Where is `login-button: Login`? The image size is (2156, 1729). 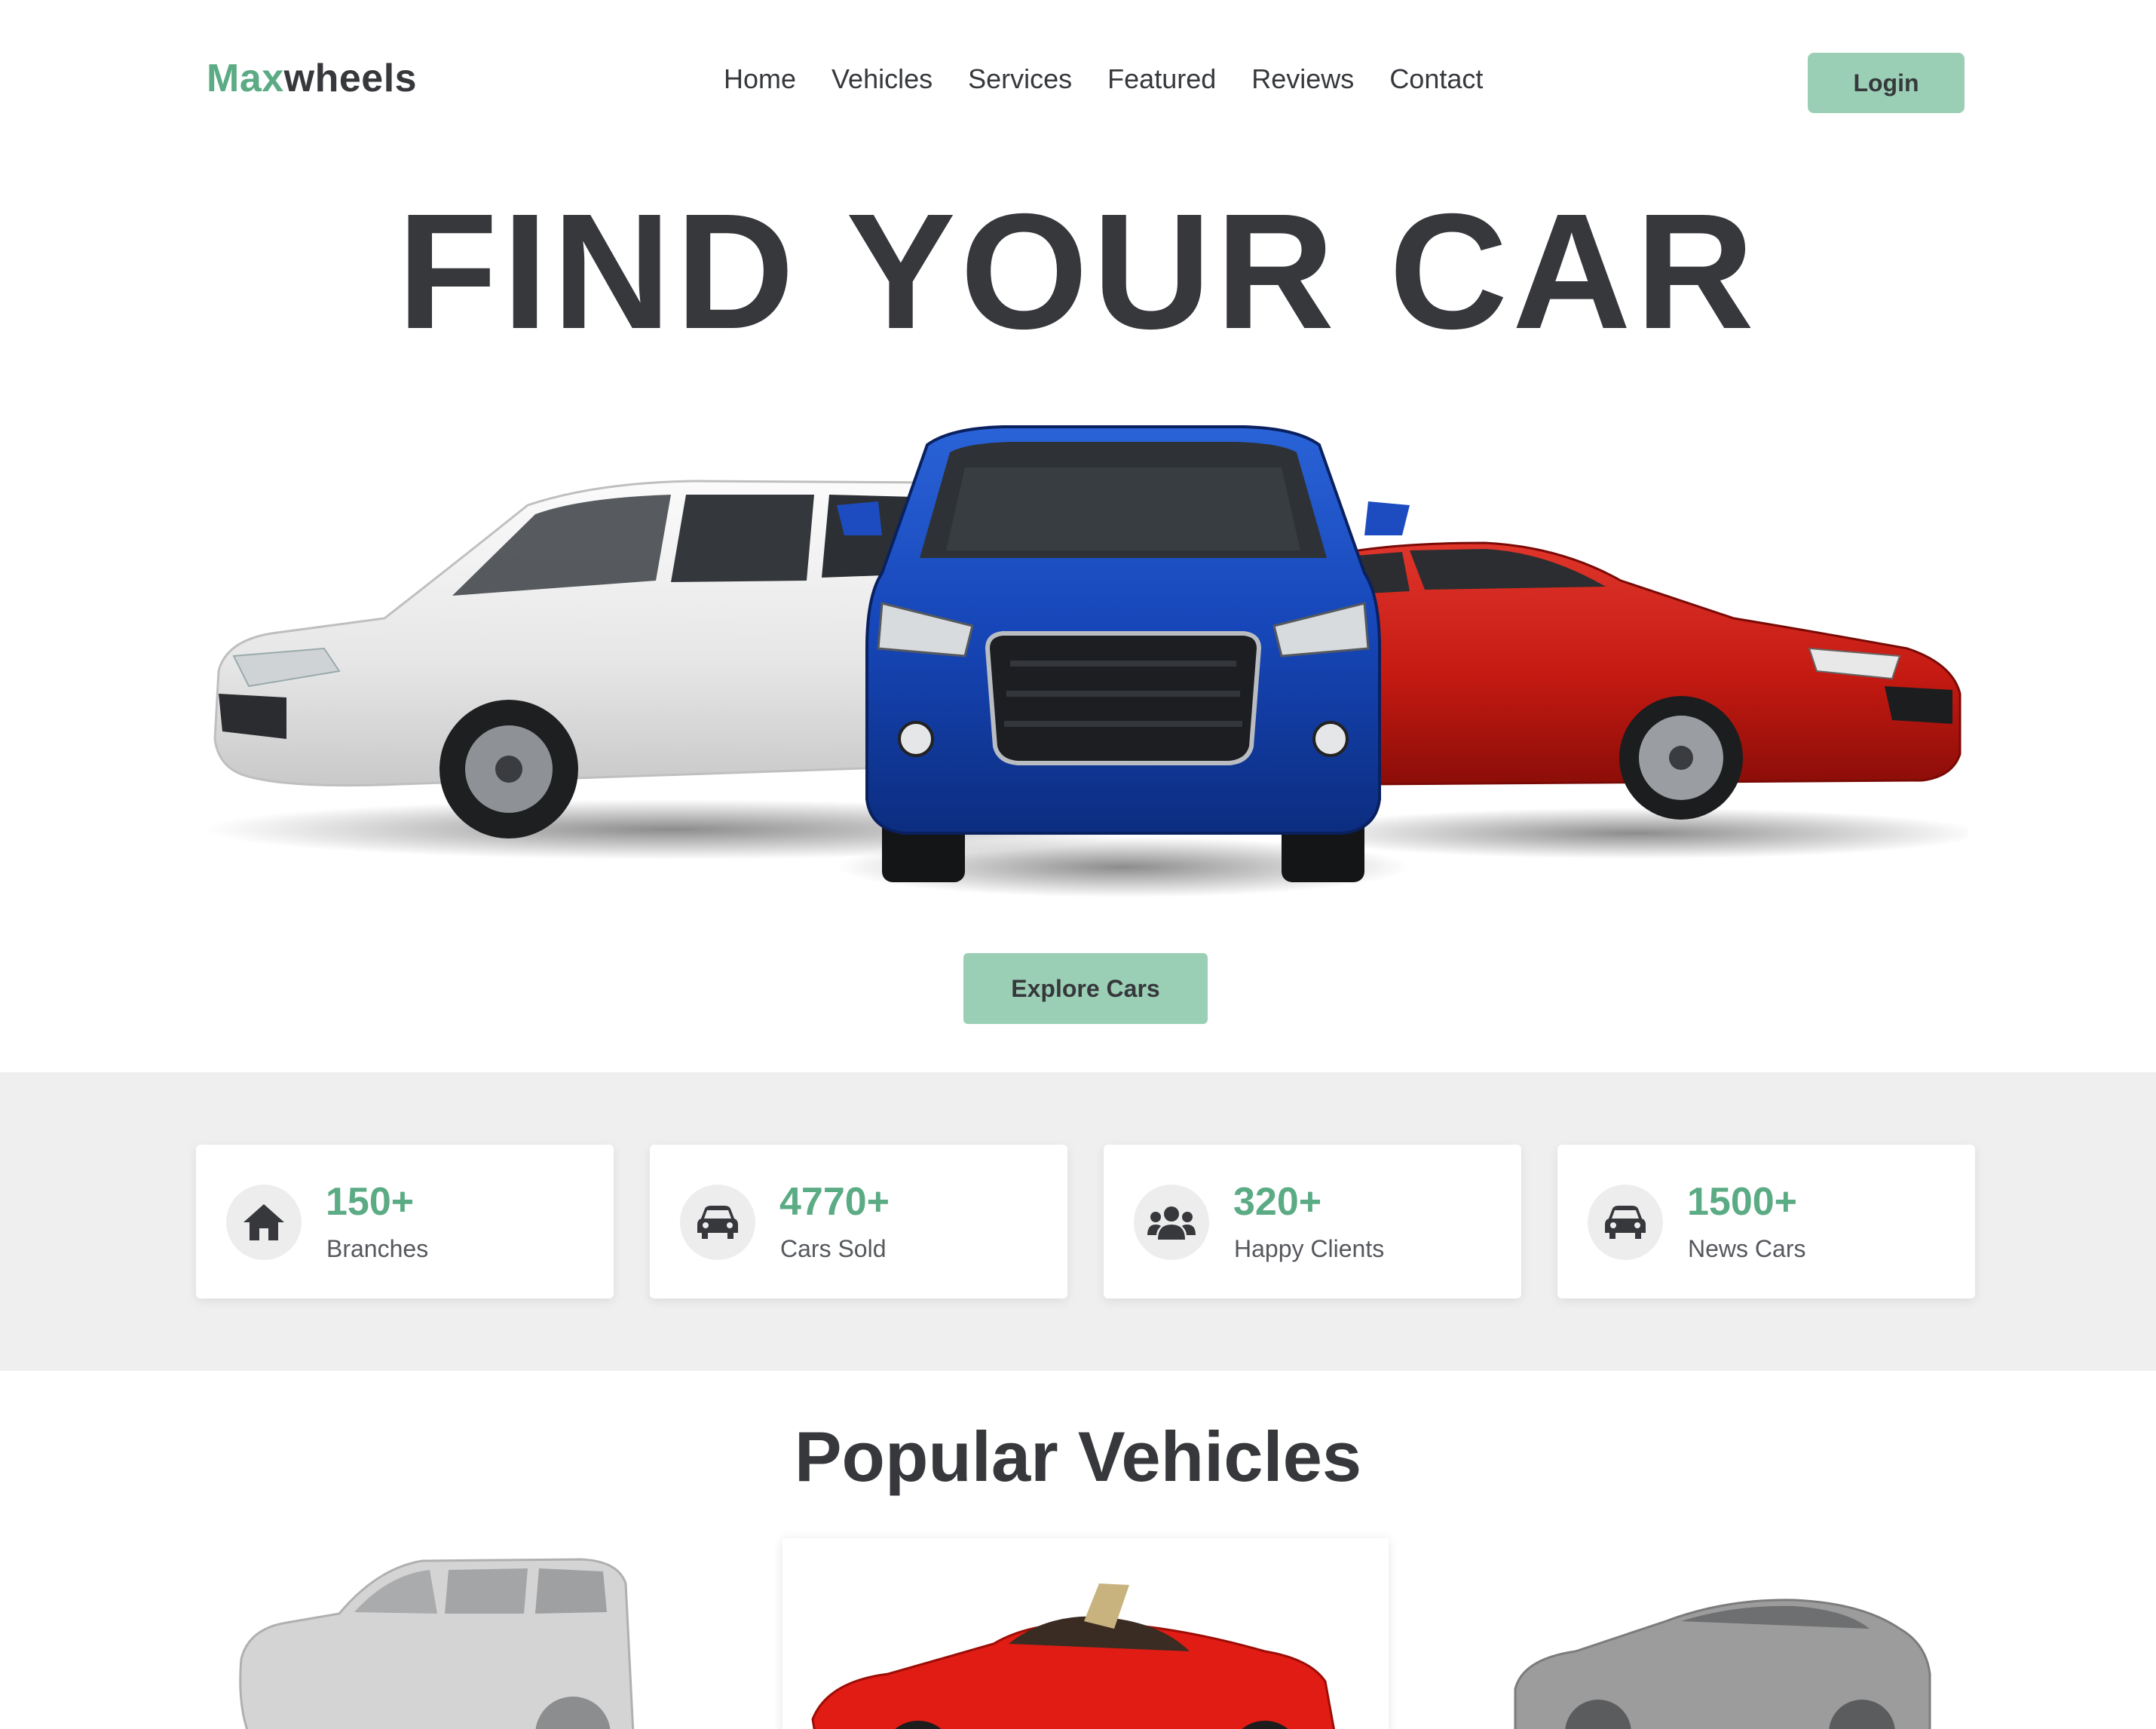
login-button: Login is located at coordinates (1886, 83).